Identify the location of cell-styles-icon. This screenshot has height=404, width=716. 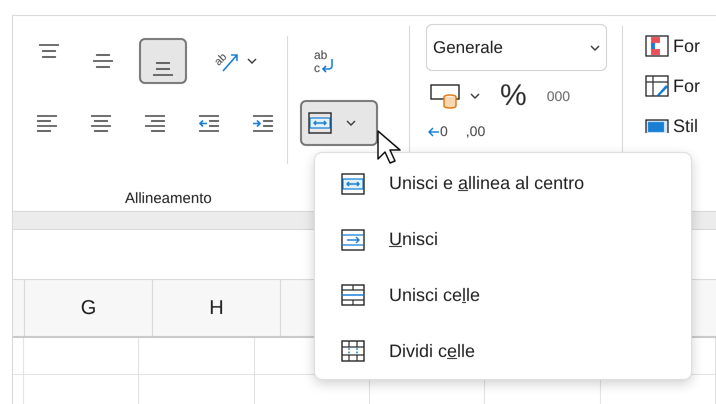
(657, 126).